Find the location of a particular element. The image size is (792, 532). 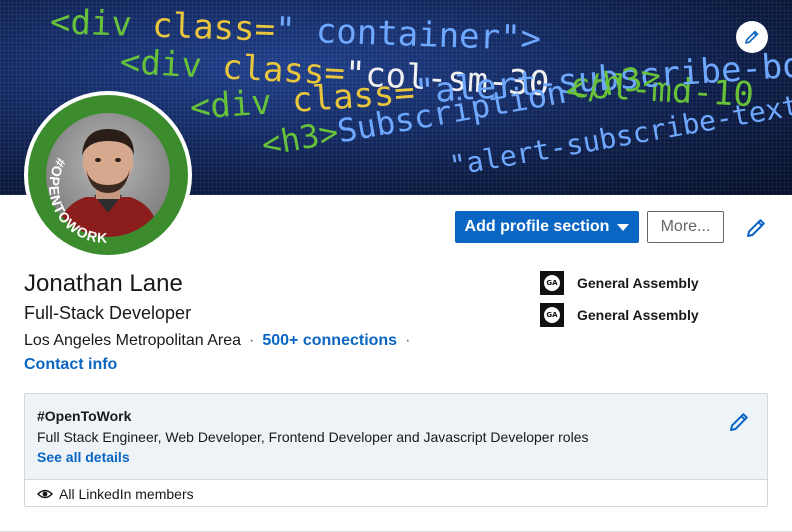

profile-name: Jonathan Lane is located at coordinates (103, 283).